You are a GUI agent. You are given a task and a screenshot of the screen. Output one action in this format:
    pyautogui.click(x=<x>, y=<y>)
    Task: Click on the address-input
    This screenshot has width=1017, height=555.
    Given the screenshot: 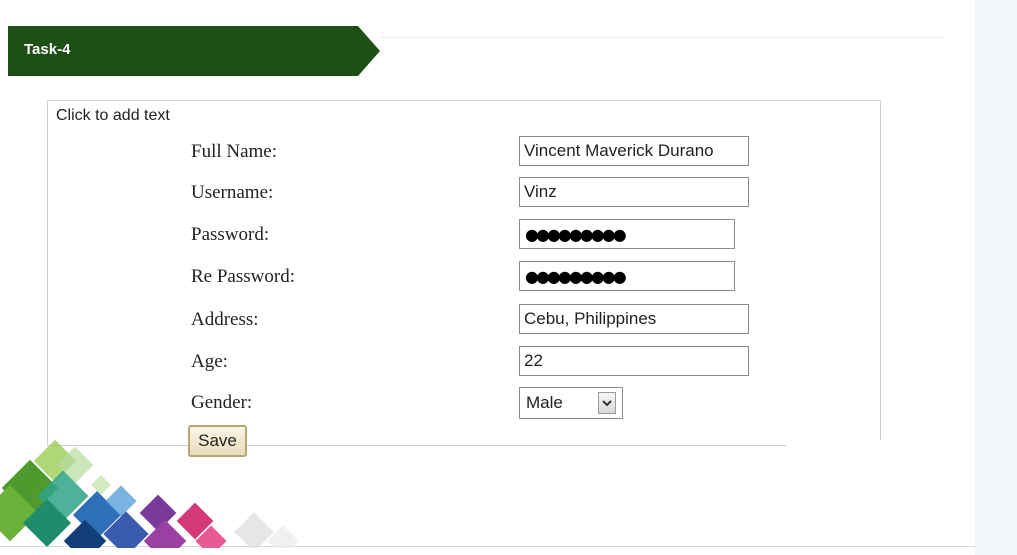 What is the action you would take?
    pyautogui.click(x=634, y=319)
    